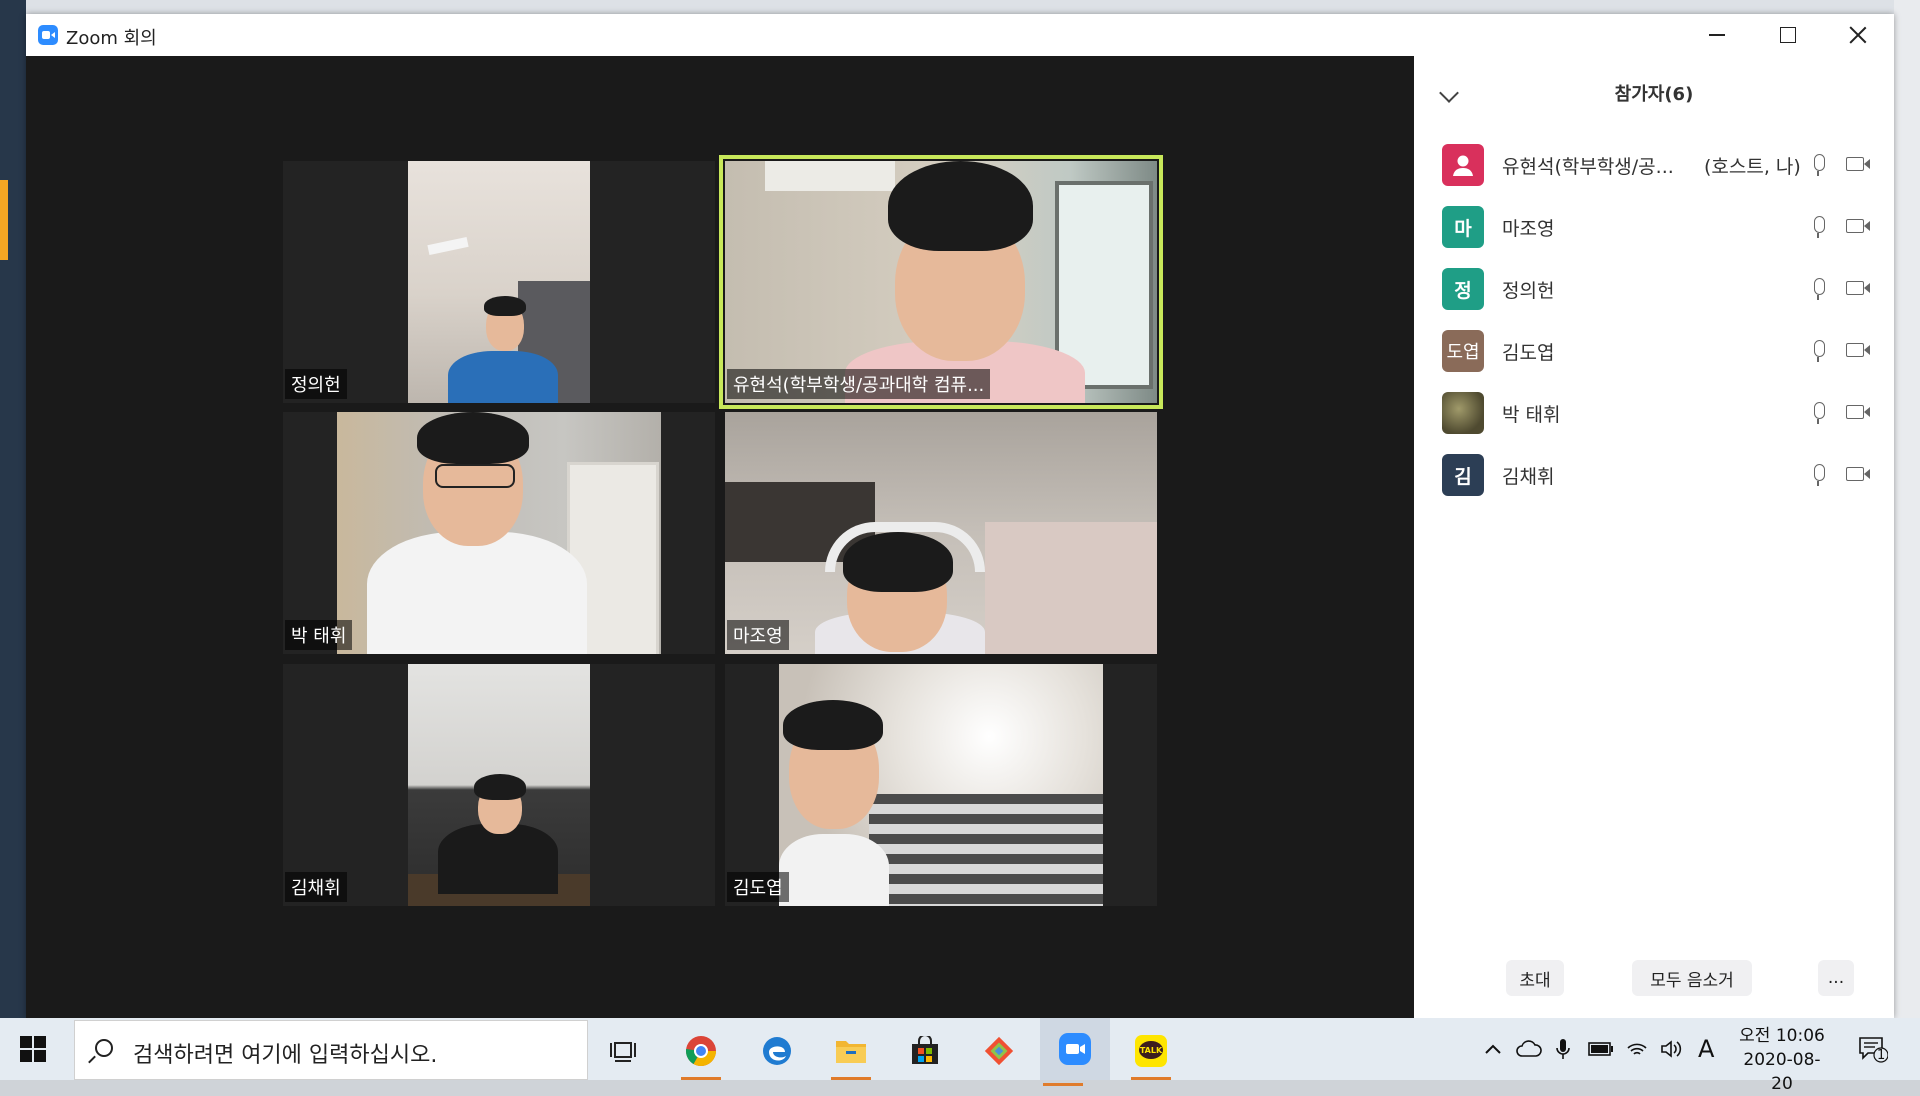 The height and width of the screenshot is (1096, 1920). What do you see at coordinates (1706, 1049) in the screenshot?
I see `input-method-indicator: A` at bounding box center [1706, 1049].